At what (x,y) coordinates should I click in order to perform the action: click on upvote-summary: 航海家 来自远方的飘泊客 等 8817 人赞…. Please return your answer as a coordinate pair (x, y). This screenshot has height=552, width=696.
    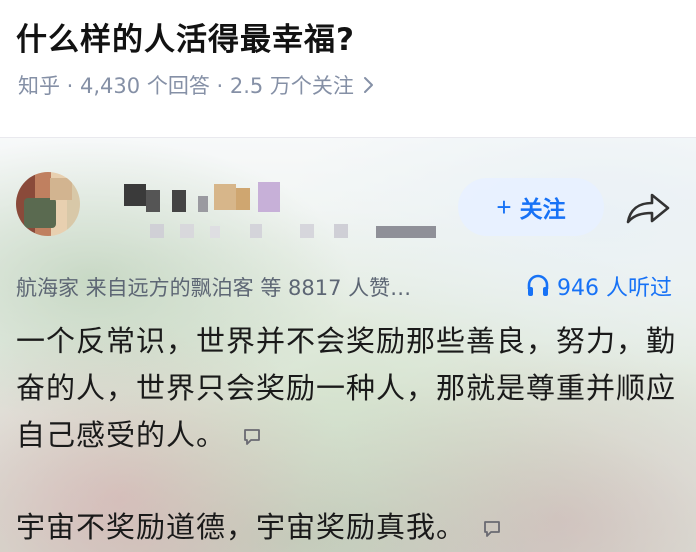
    Looking at the image, I should click on (213, 287).